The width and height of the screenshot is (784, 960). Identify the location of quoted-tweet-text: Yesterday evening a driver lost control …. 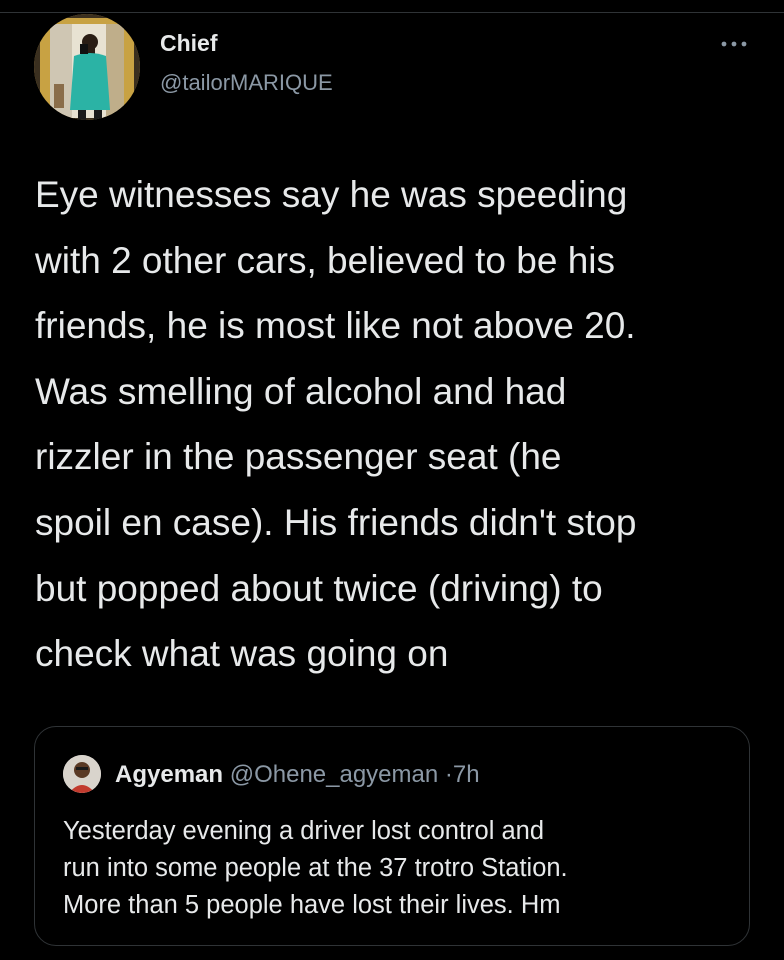
(315, 868).